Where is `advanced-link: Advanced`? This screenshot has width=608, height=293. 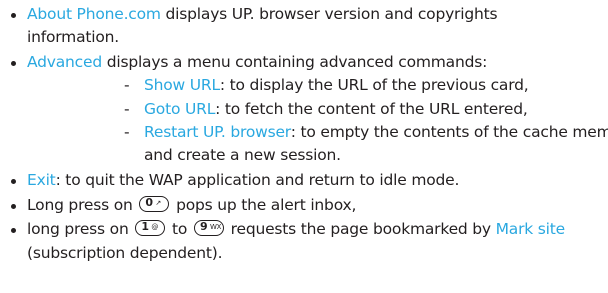
advanced-link: Advanced is located at coordinates (64, 62).